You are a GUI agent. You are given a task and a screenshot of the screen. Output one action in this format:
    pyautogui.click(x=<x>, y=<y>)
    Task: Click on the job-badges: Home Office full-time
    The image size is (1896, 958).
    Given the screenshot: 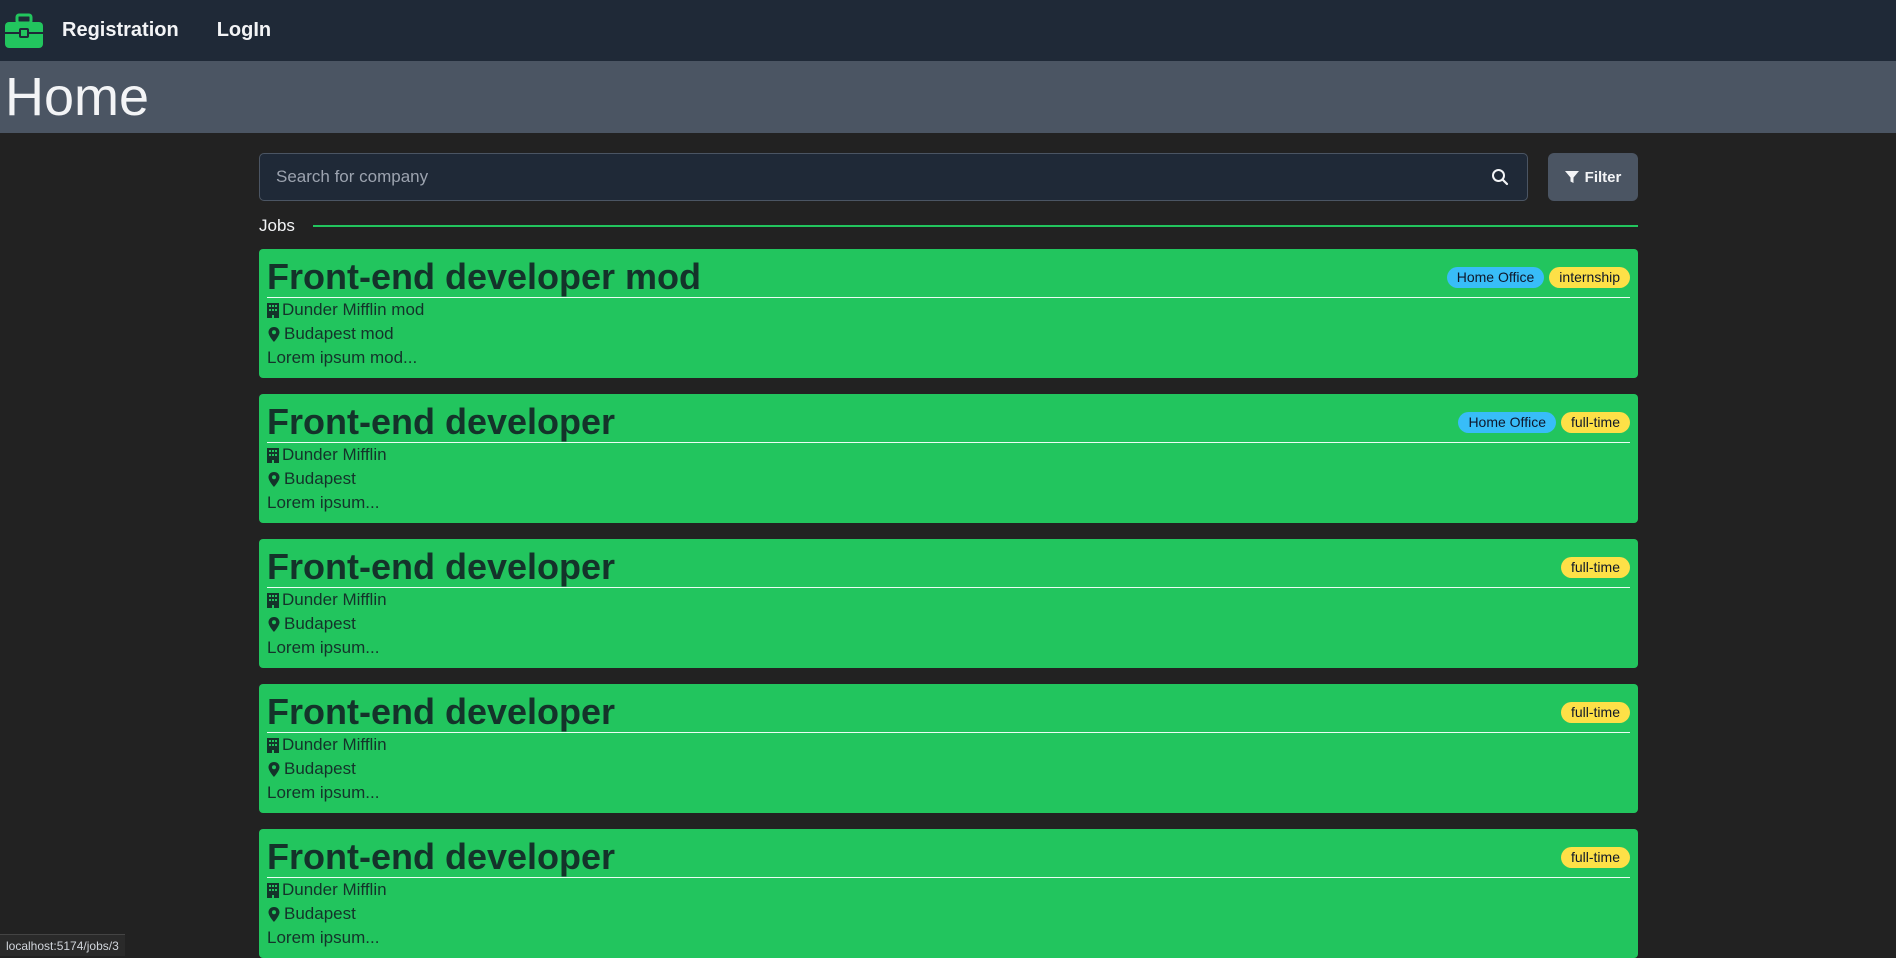 What is the action you would take?
    pyautogui.click(x=1544, y=422)
    